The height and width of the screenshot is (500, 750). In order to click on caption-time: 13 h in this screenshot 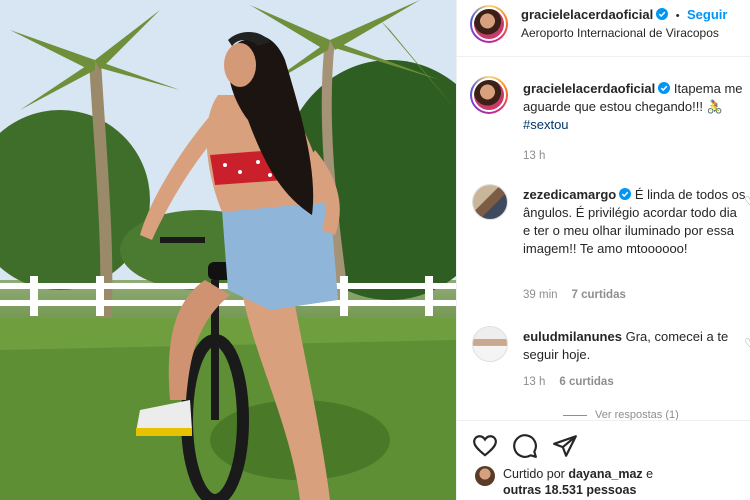, I will do `click(534, 156)`.